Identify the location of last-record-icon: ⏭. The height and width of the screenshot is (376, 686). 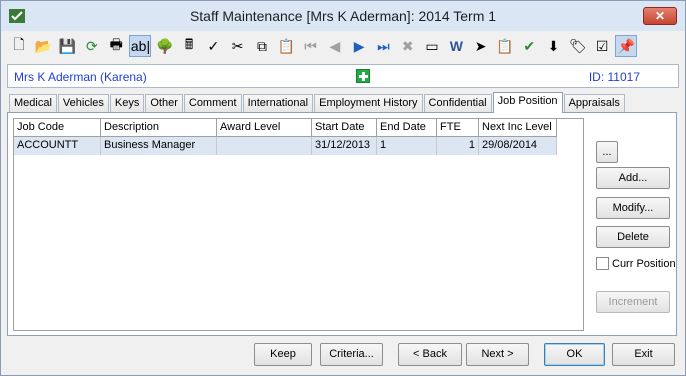
(383, 46).